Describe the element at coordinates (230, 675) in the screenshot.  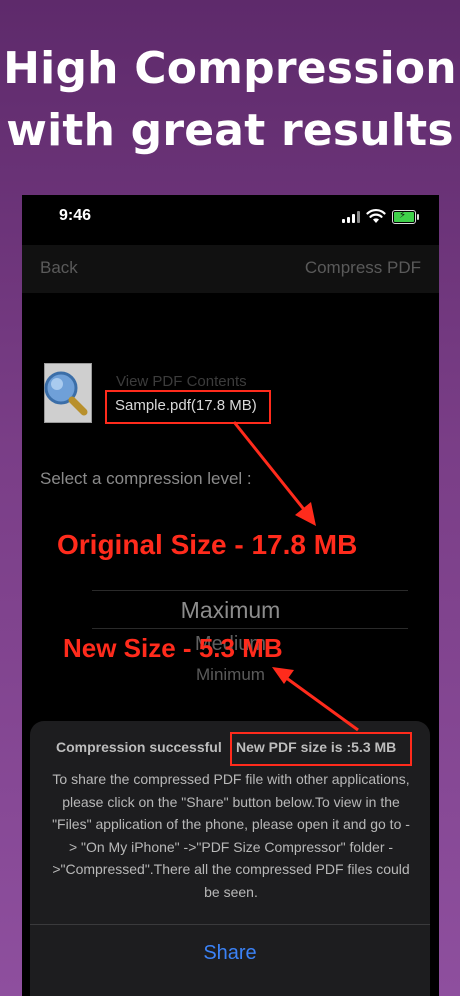
I see `picker-option-minimum: Minimum` at that location.